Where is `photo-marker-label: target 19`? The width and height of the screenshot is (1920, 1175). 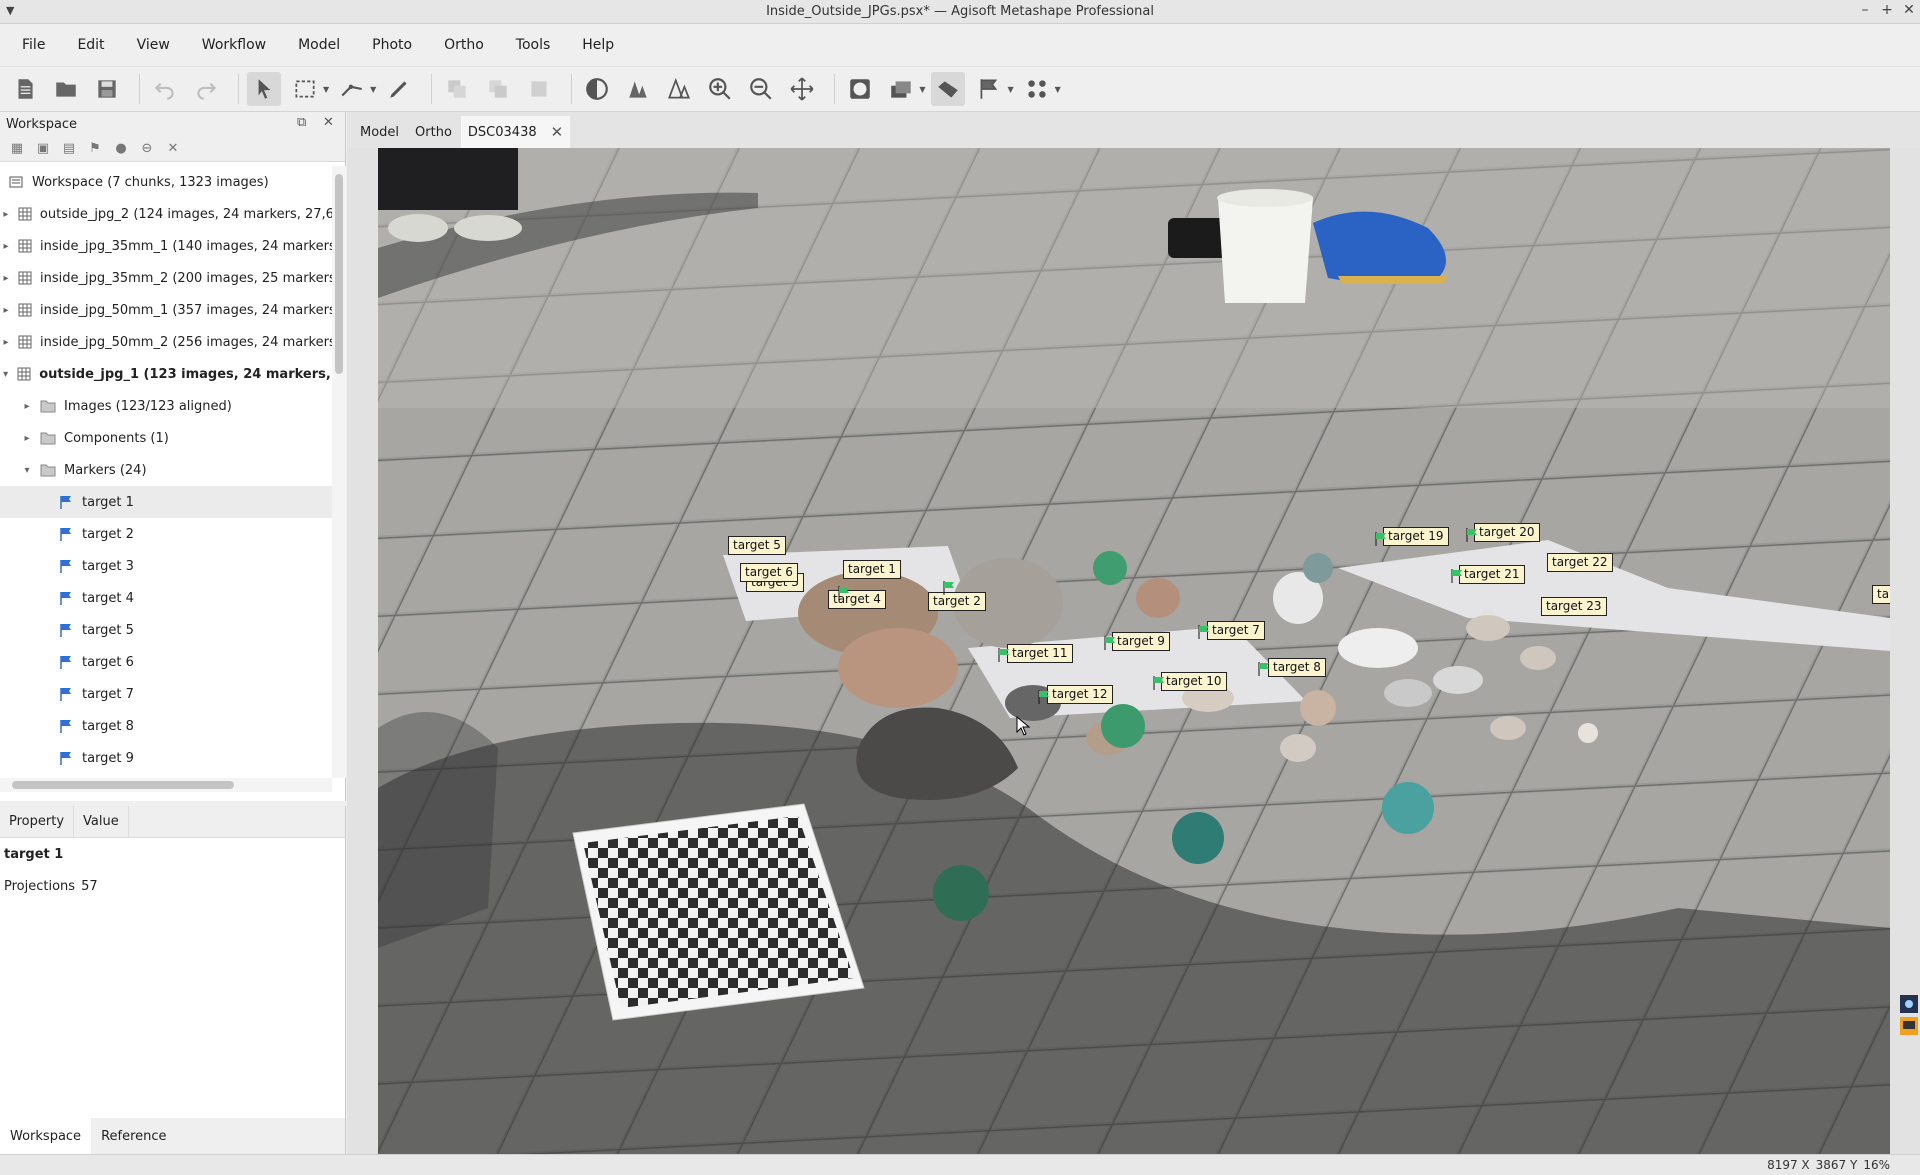
photo-marker-label: target 19 is located at coordinates (1416, 536).